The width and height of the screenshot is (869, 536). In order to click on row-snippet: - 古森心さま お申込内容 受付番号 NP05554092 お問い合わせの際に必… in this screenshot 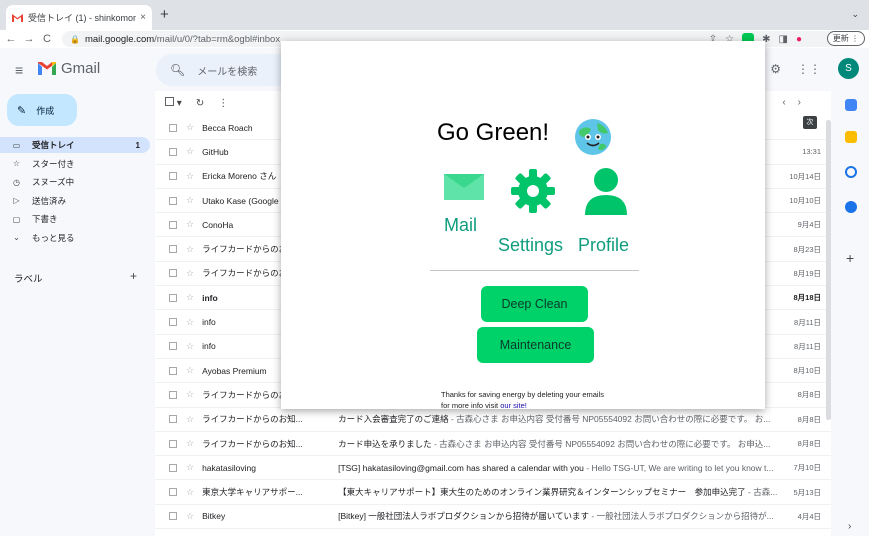, I will do `click(609, 419)`.